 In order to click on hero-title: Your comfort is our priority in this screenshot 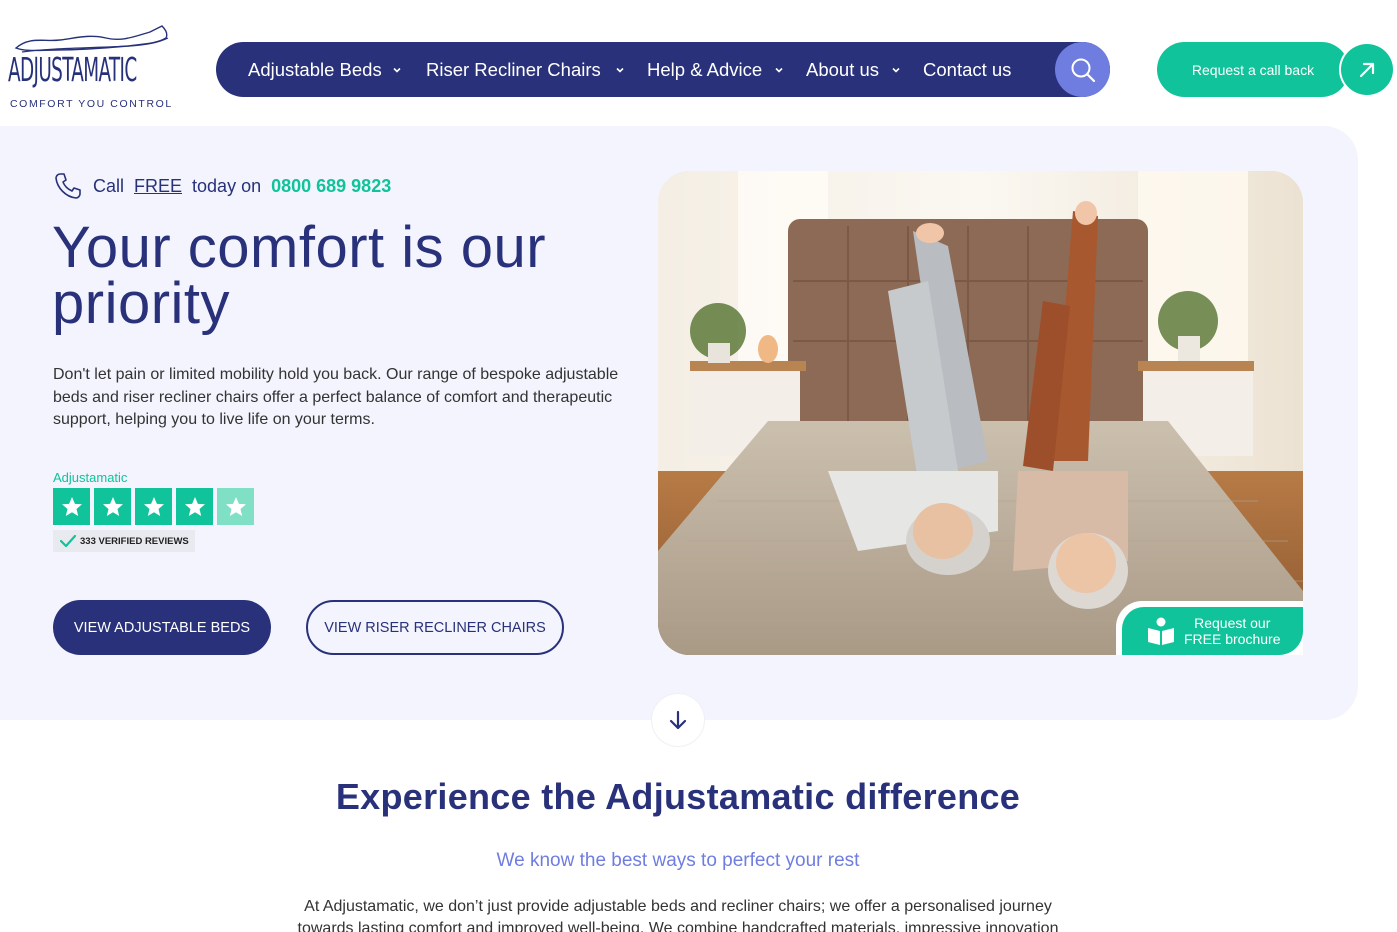, I will do `click(299, 275)`.